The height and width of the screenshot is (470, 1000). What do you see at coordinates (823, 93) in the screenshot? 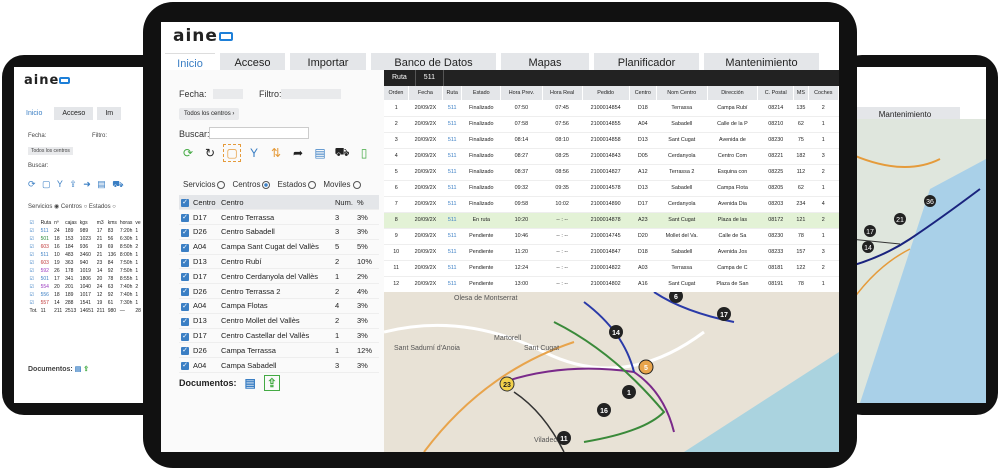
I see `grid-header-cell: Coches` at bounding box center [823, 93].